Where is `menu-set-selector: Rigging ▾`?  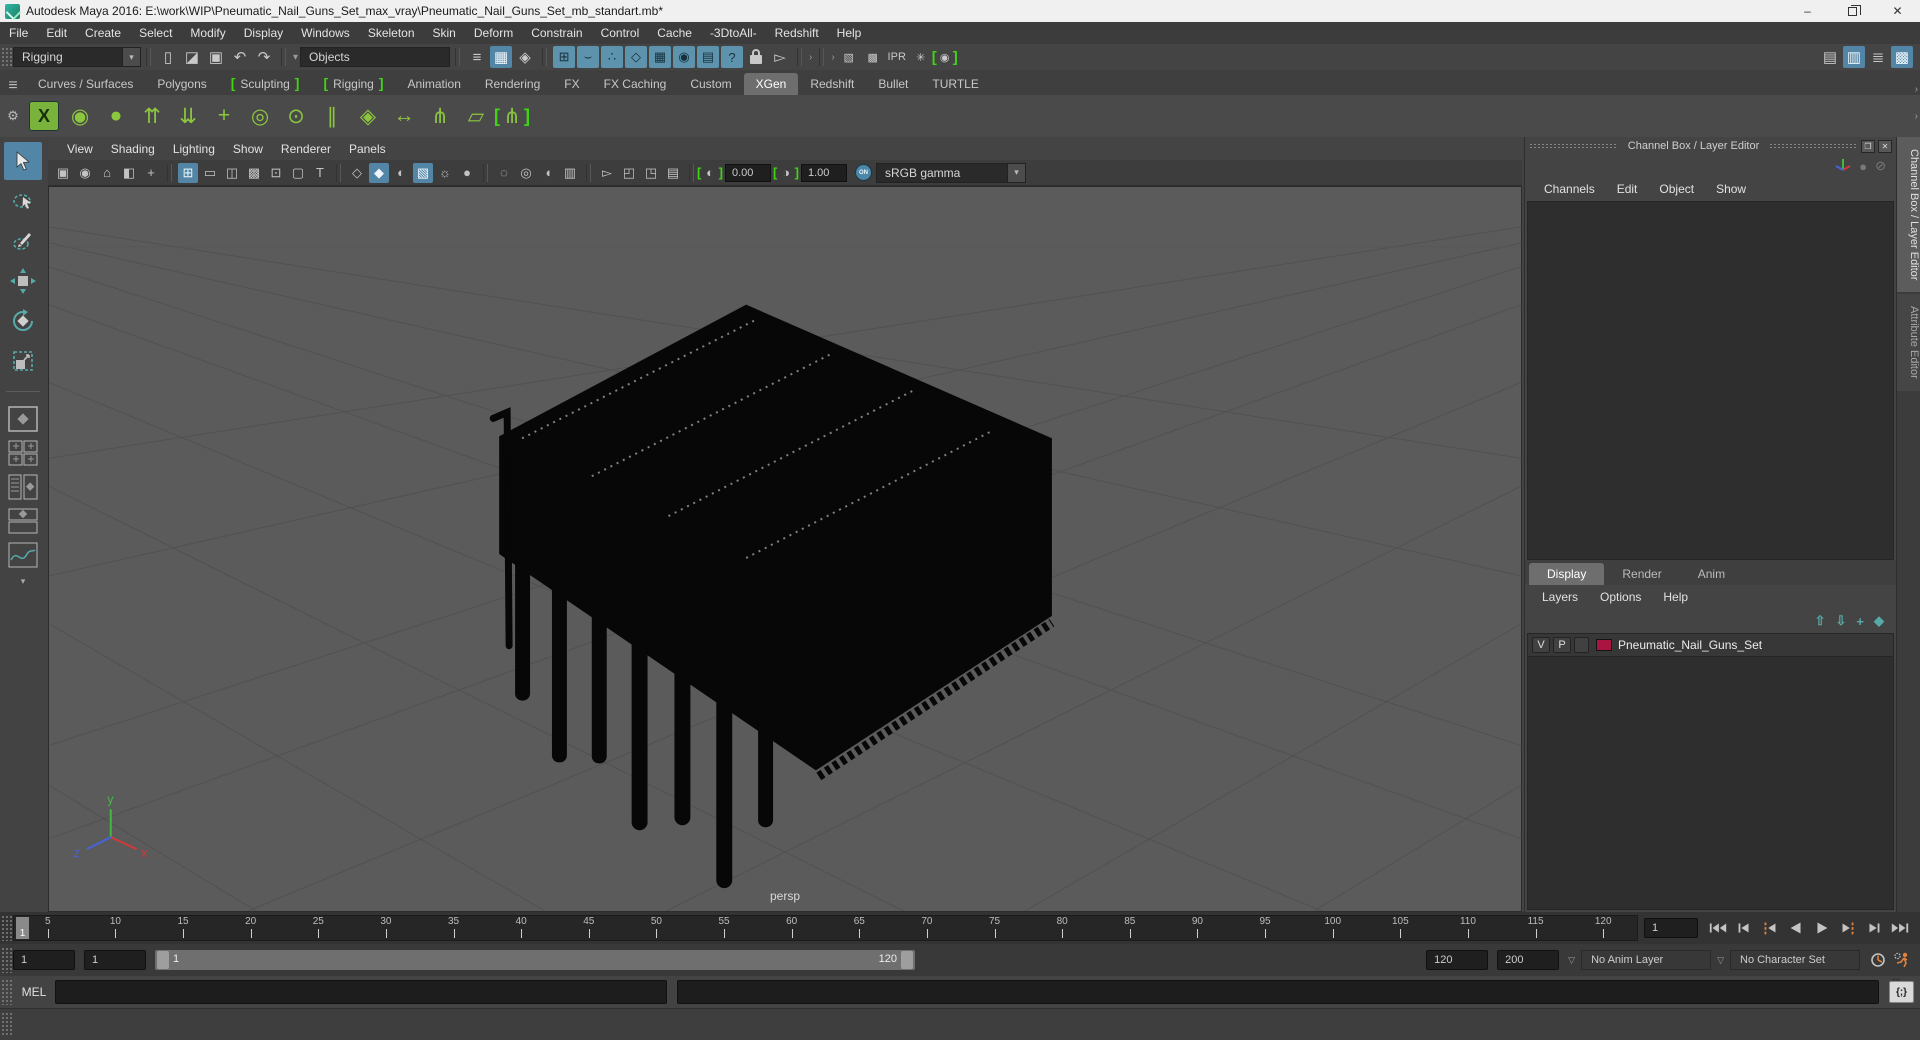 menu-set-selector: Rigging ▾ is located at coordinates (77, 57).